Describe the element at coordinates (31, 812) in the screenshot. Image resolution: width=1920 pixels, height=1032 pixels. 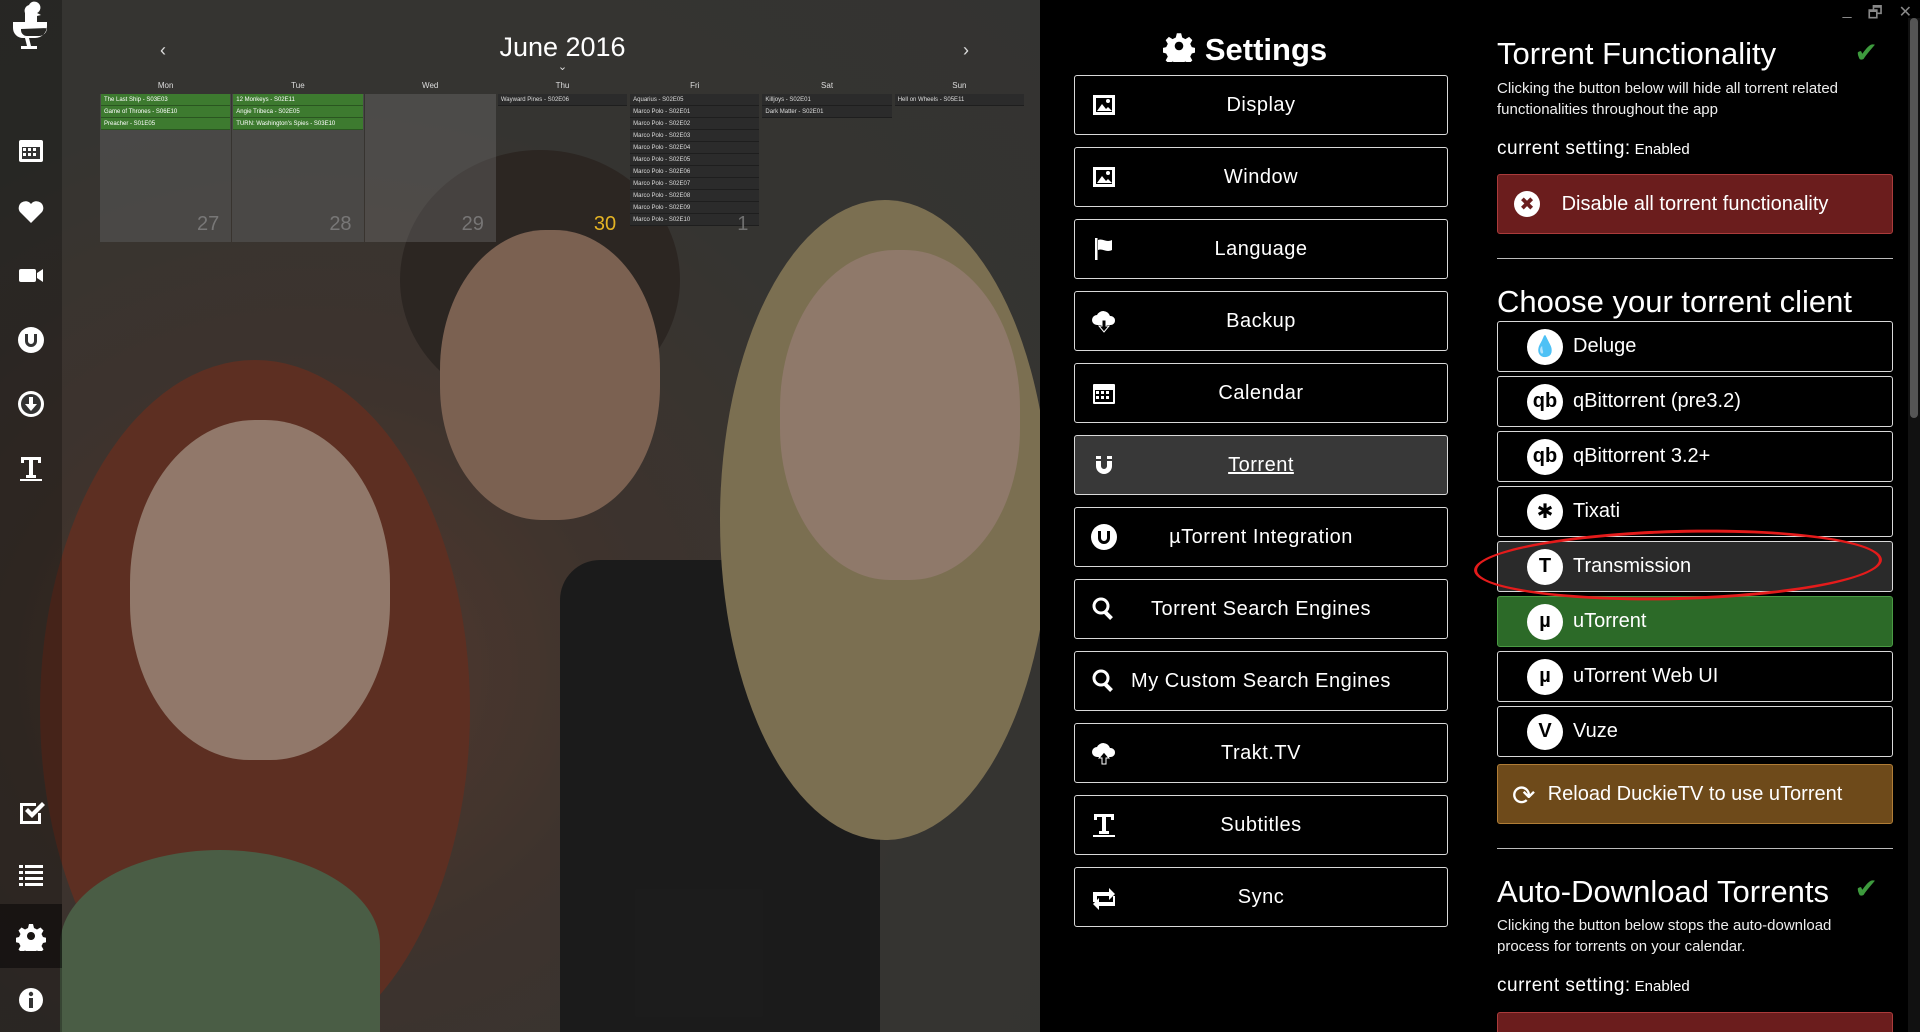
I see `check-square-icon` at that location.